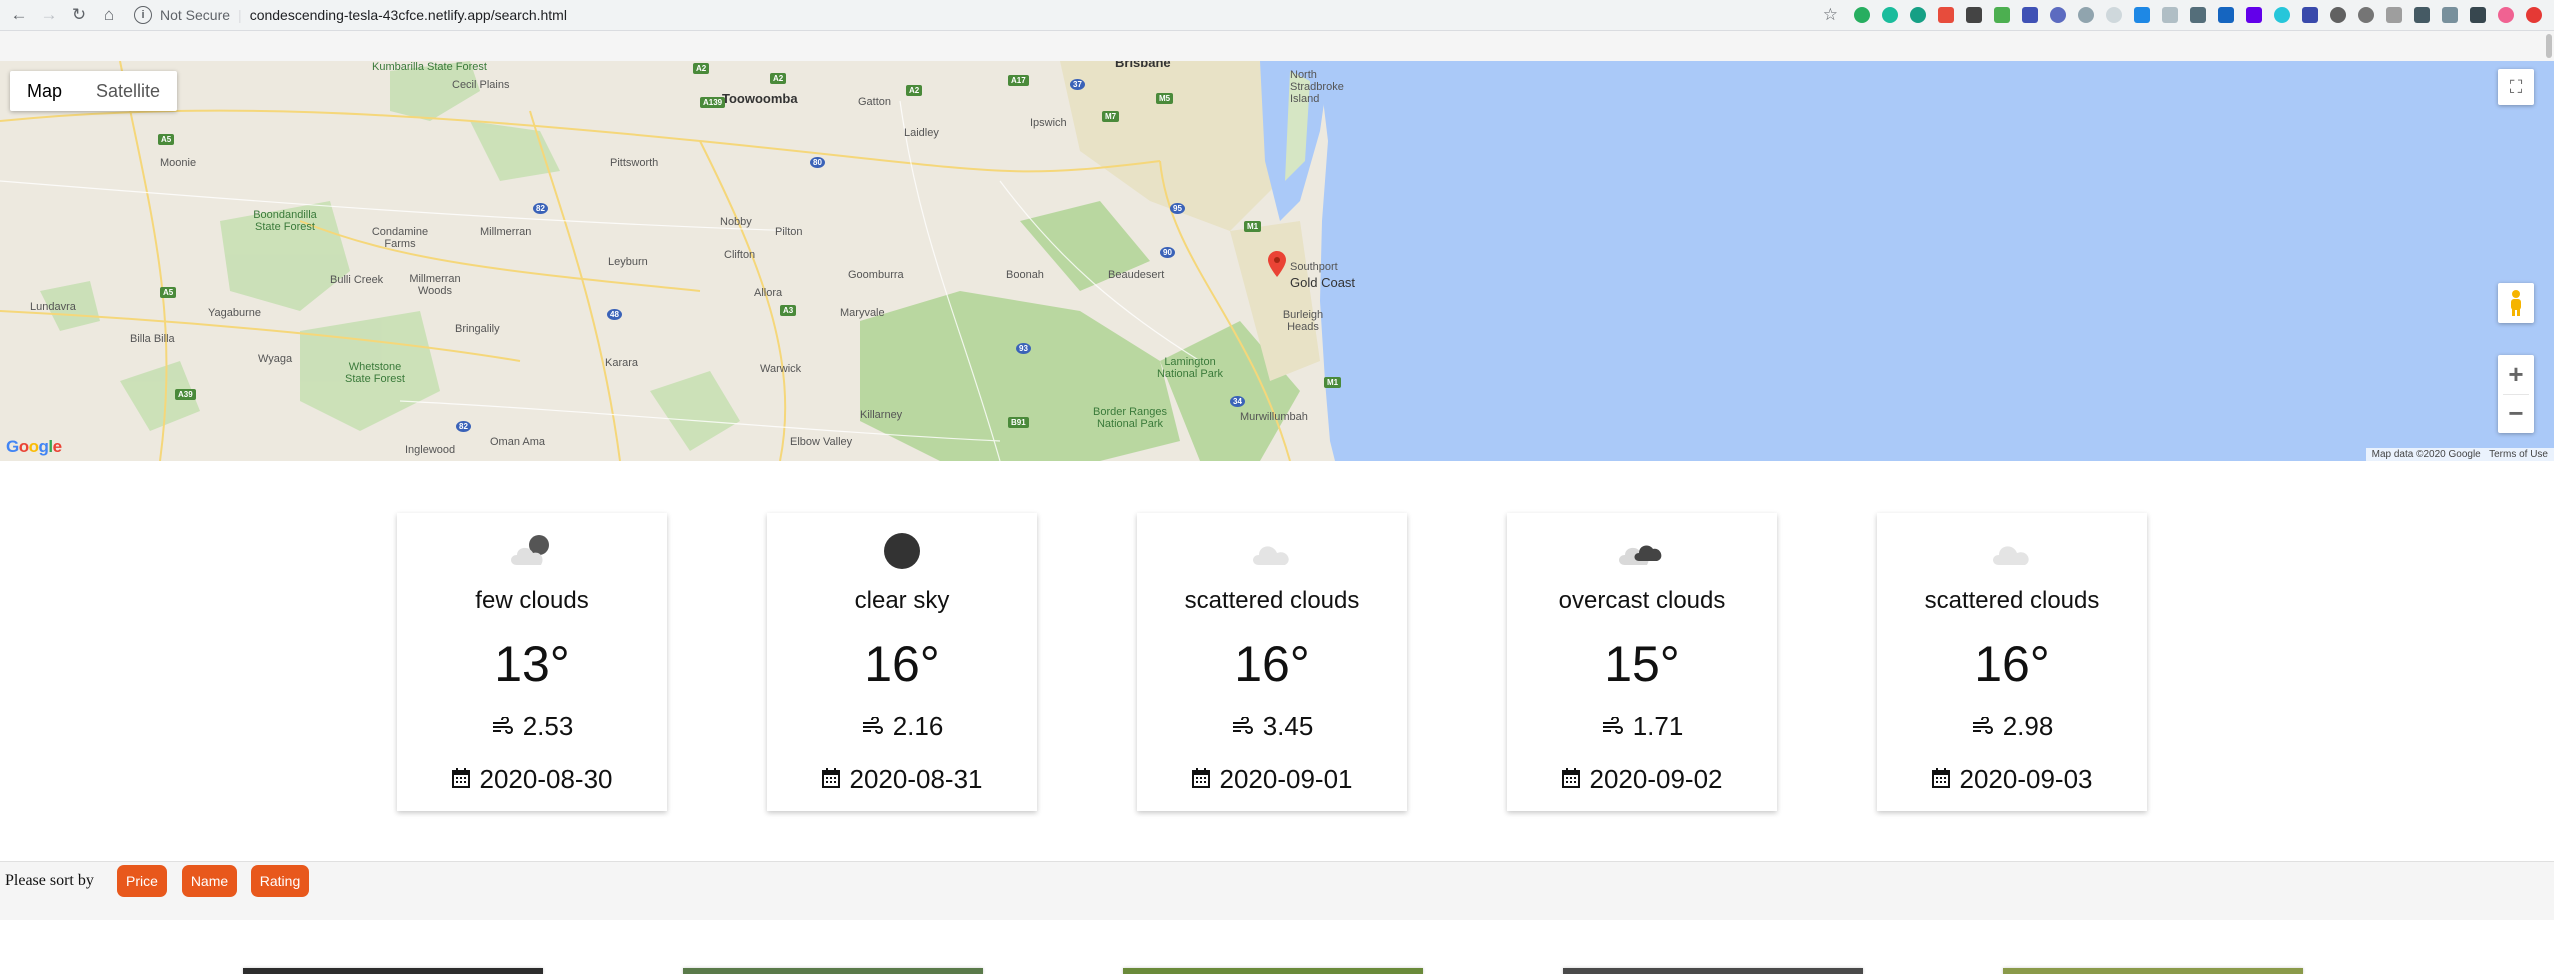 The height and width of the screenshot is (974, 2554). I want to click on bookmark-star-icon: ☆, so click(1830, 15).